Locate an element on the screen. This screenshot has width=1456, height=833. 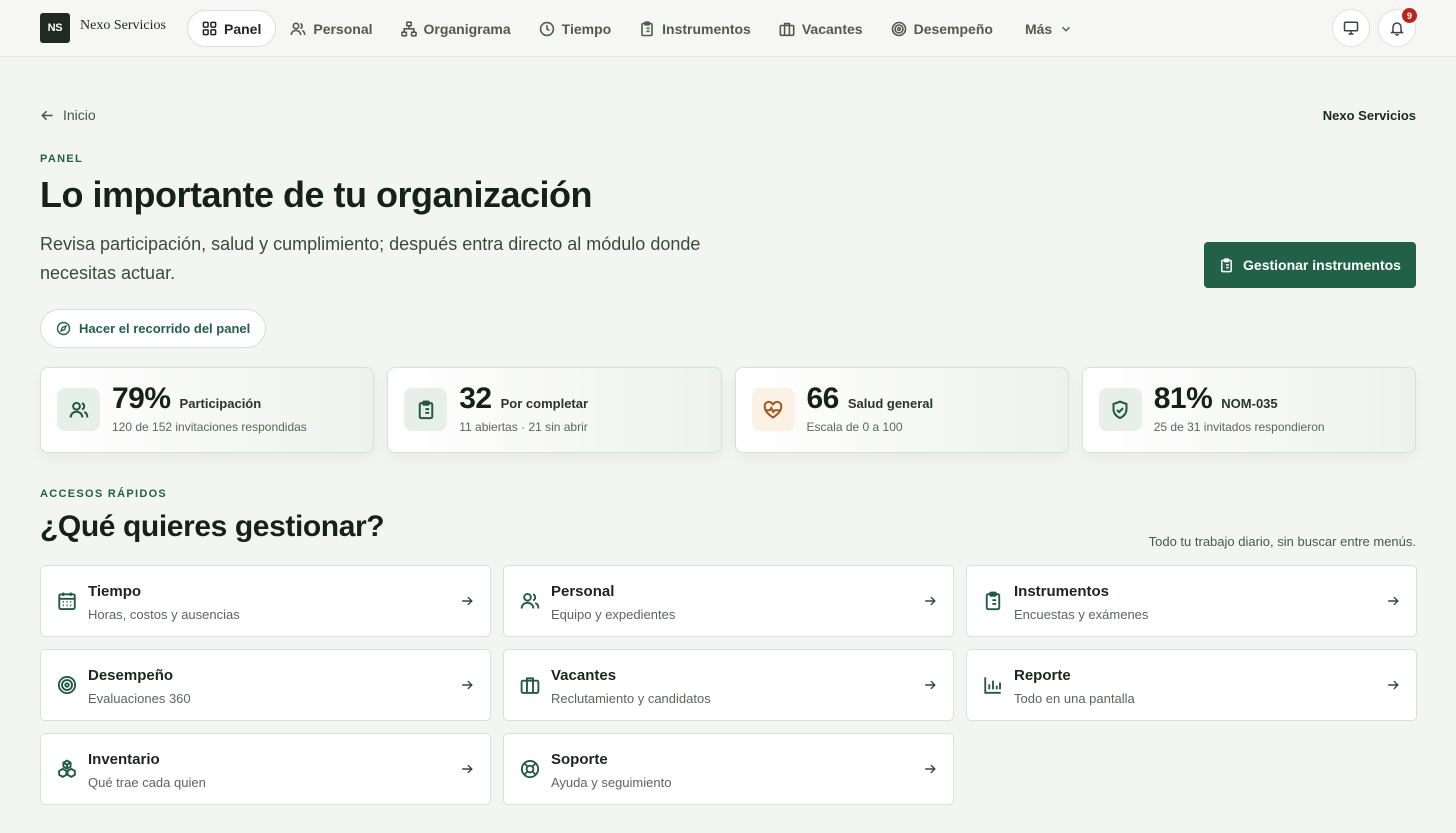
tour-button-label: Hacer el recorrido del panel is located at coordinates (165, 328).